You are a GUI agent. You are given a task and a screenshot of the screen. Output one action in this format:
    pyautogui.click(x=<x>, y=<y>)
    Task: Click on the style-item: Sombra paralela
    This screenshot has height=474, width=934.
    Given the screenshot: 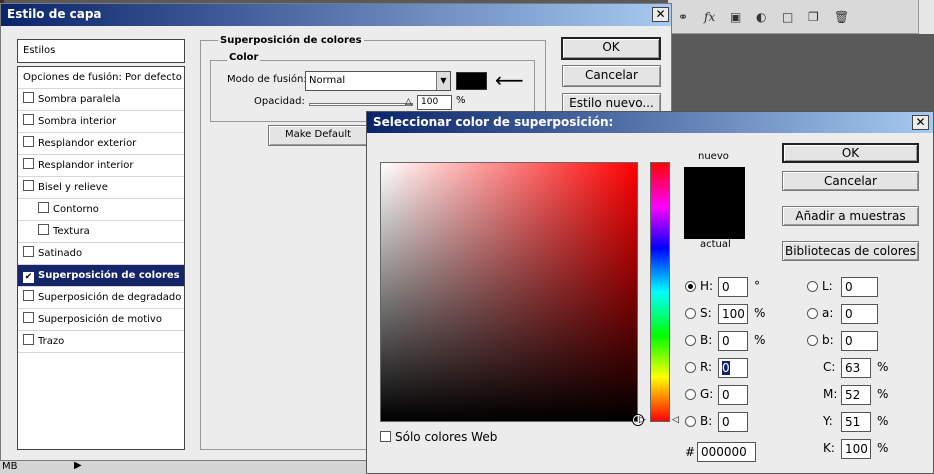 What is the action you would take?
    pyautogui.click(x=101, y=100)
    